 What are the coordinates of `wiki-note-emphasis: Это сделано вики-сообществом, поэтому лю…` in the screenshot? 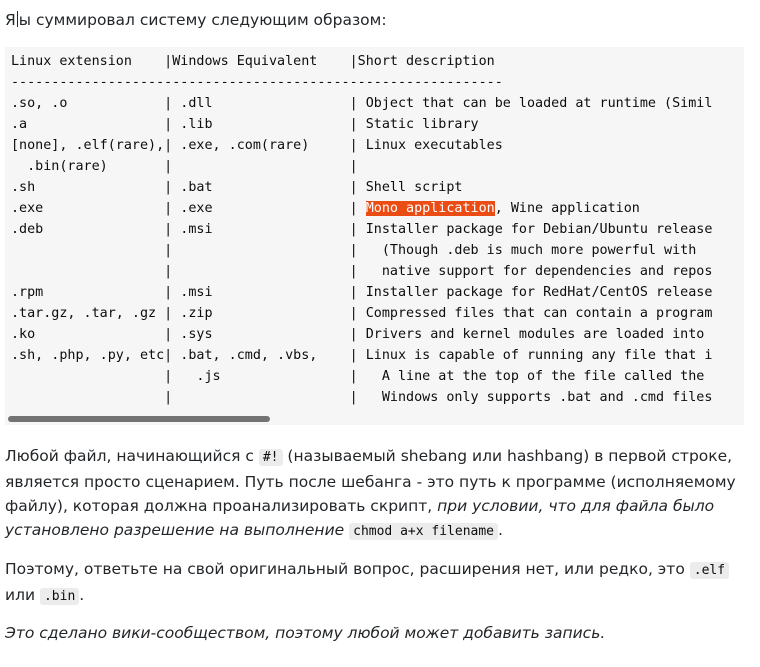 It's located at (305, 633).